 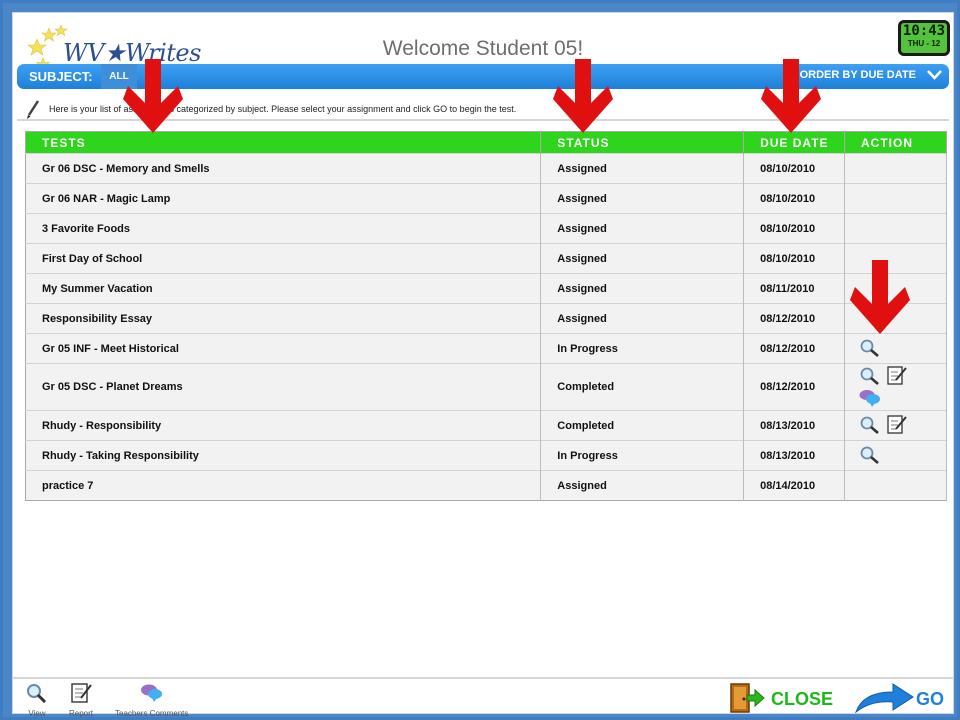 I want to click on table-row: Responsibility Essay Assigned 08/12/2010, so click(x=486, y=318).